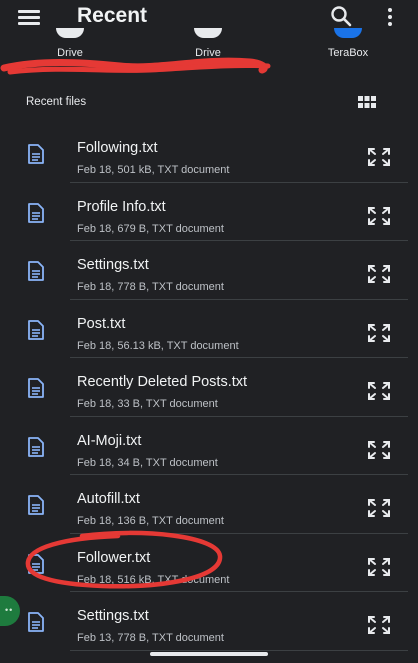 This screenshot has width=418, height=663. Describe the element at coordinates (121, 206) in the screenshot. I see `file-name: Profile Info.txt` at that location.